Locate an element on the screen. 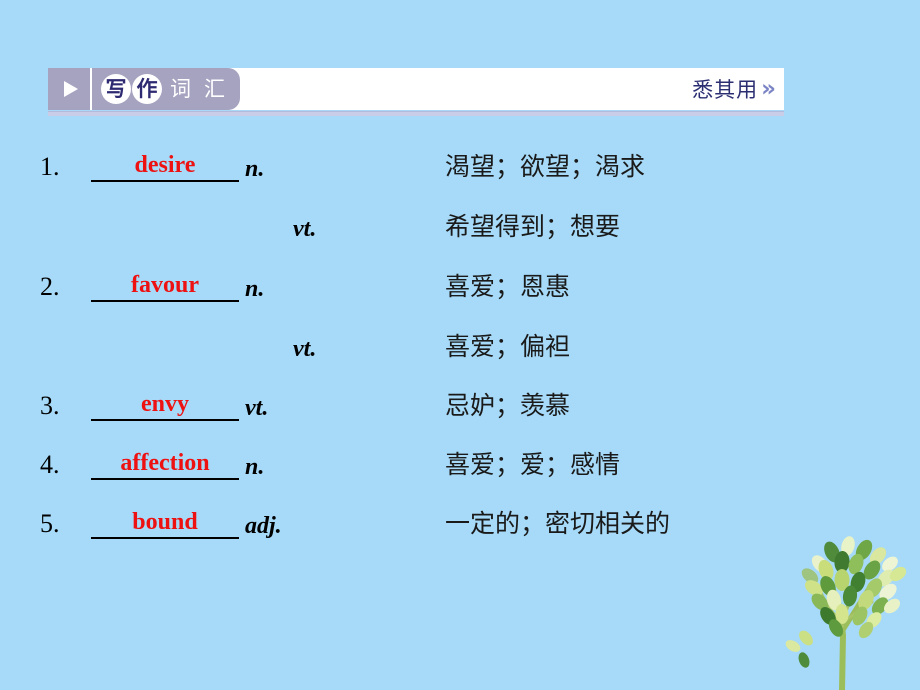  item-number: 4. is located at coordinates (50, 464).